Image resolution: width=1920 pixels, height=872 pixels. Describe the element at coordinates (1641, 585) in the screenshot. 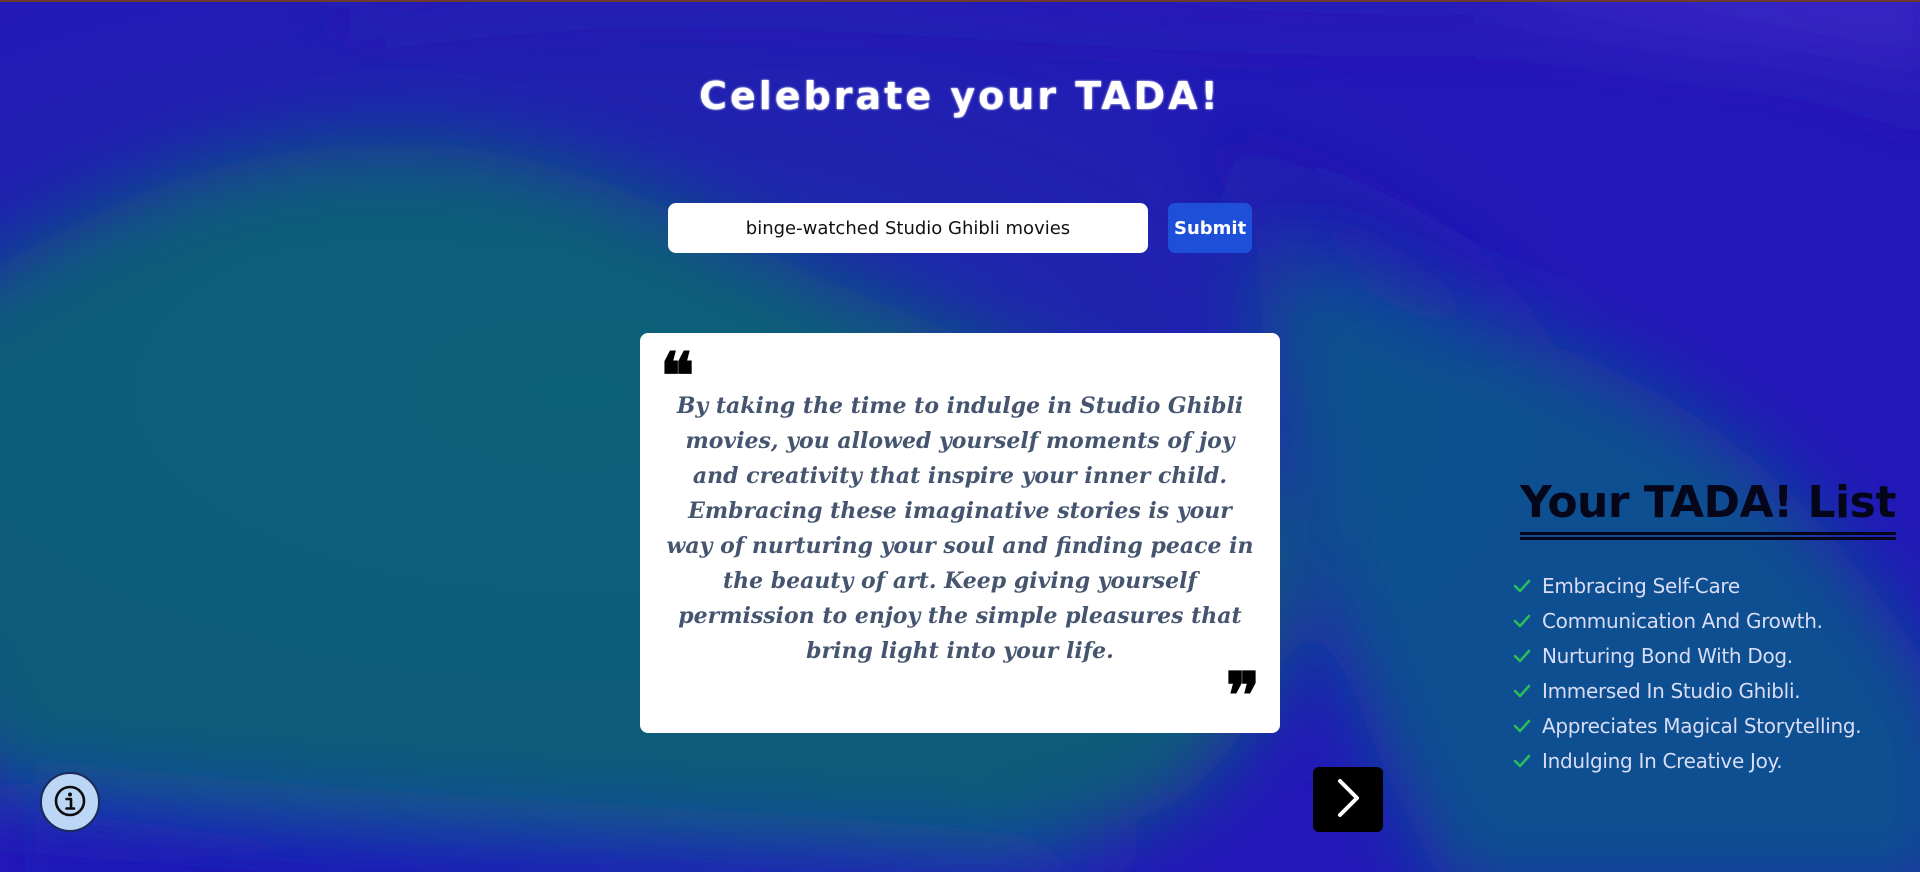

I see `list-item-label: Embracing Self-Care` at that location.